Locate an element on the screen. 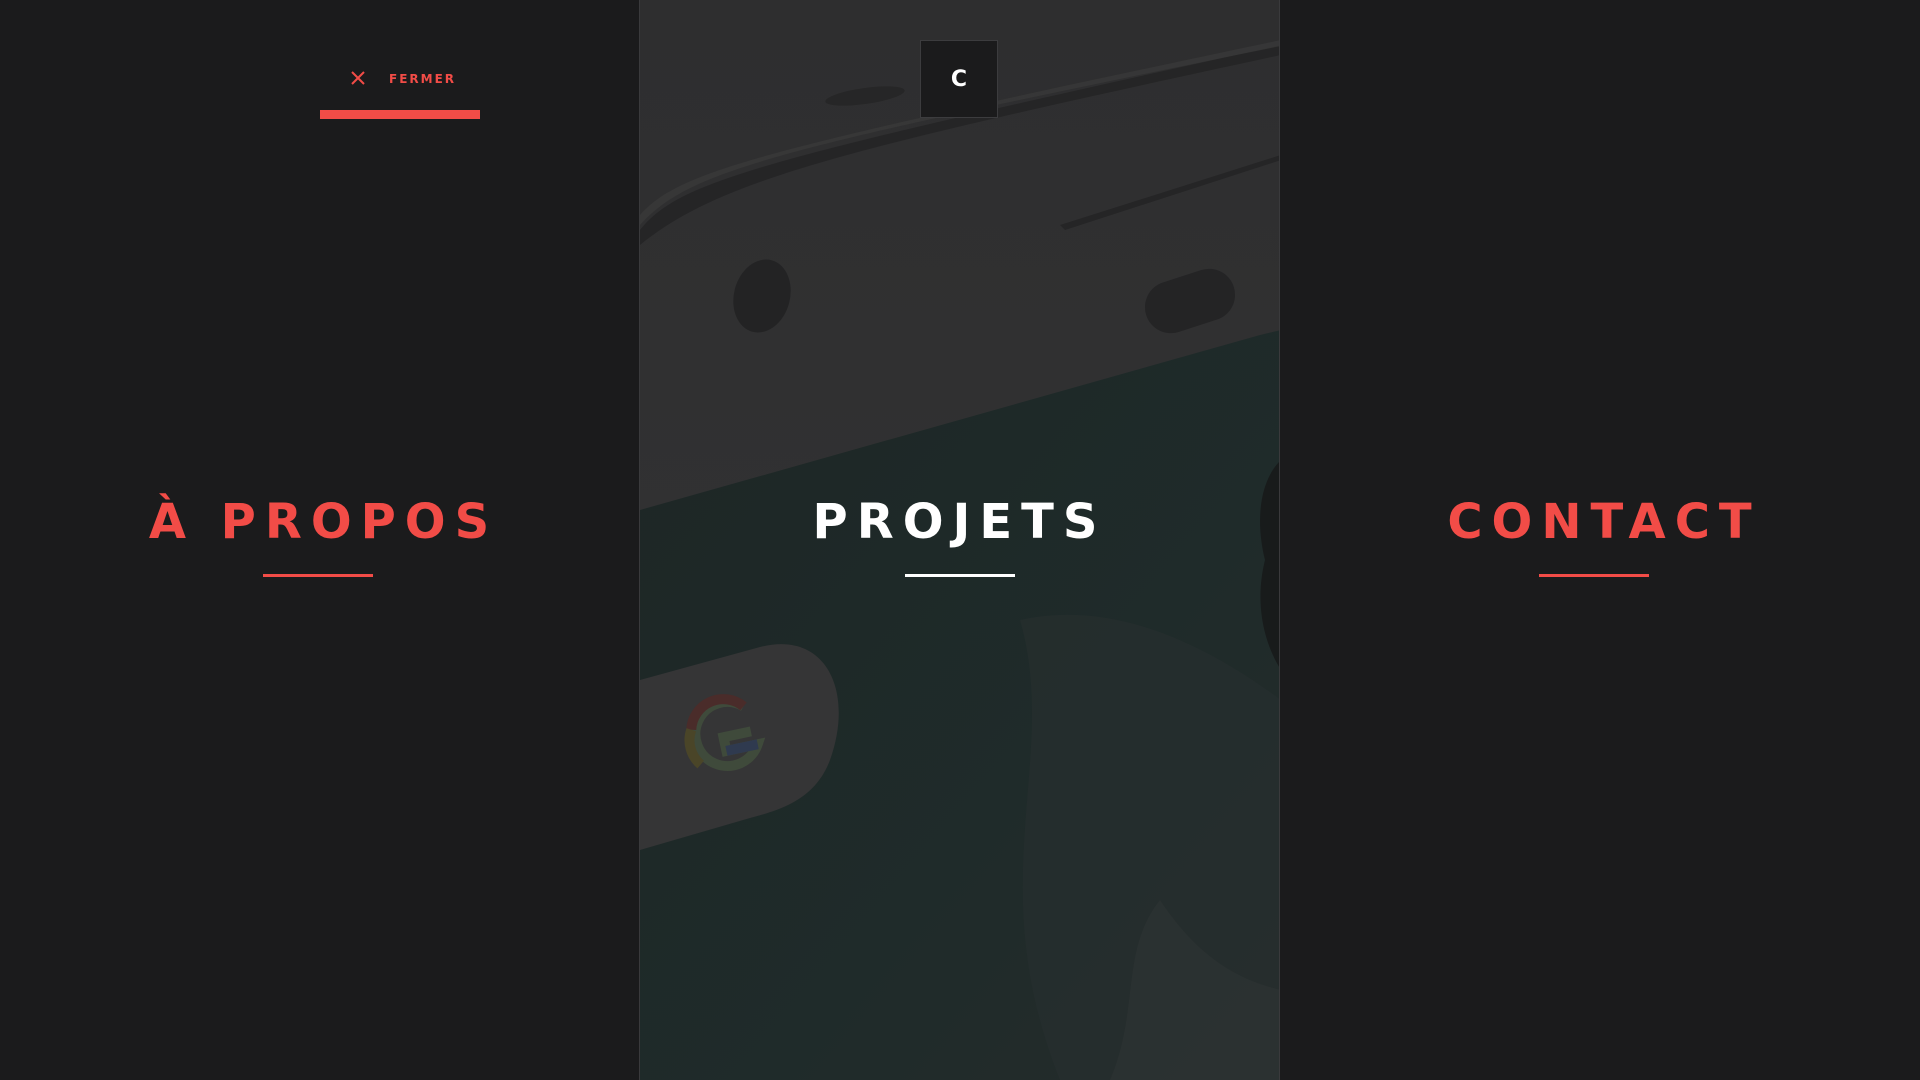 The width and height of the screenshot is (1920, 1080). site-logo-letter: C is located at coordinates (959, 79).